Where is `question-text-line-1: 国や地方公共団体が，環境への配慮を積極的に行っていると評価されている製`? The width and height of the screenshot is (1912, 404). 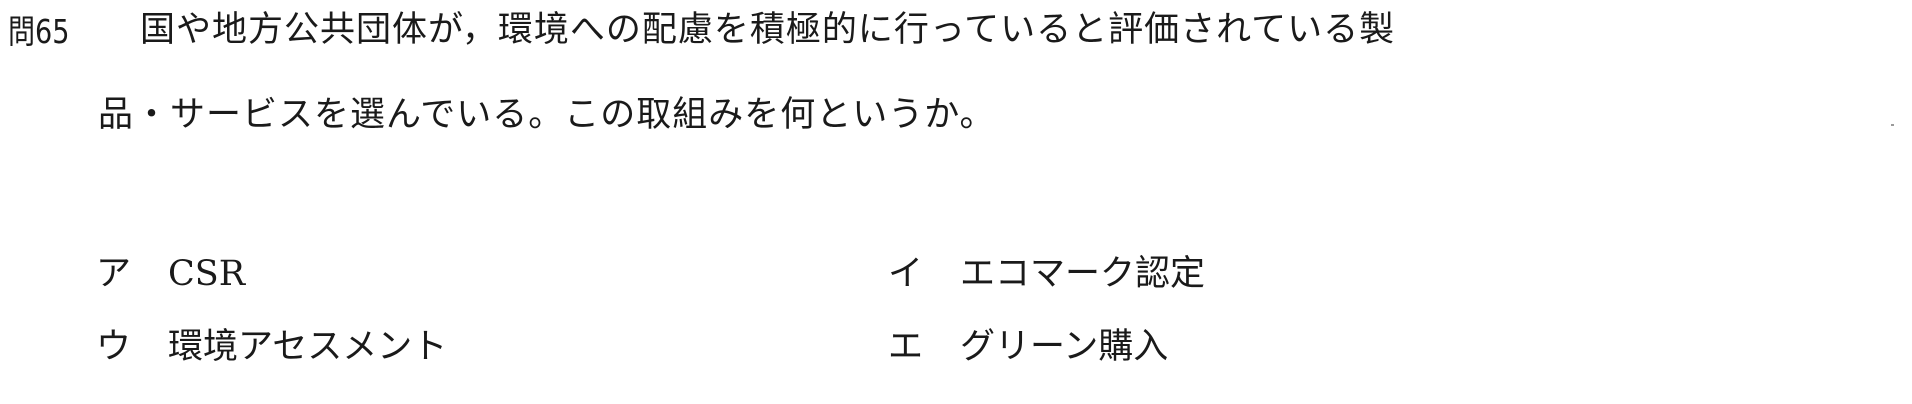
question-text-line-1: 国や地方公共団体が，環境への配慮を積極的に行っていると評価されている製 is located at coordinates (768, 30).